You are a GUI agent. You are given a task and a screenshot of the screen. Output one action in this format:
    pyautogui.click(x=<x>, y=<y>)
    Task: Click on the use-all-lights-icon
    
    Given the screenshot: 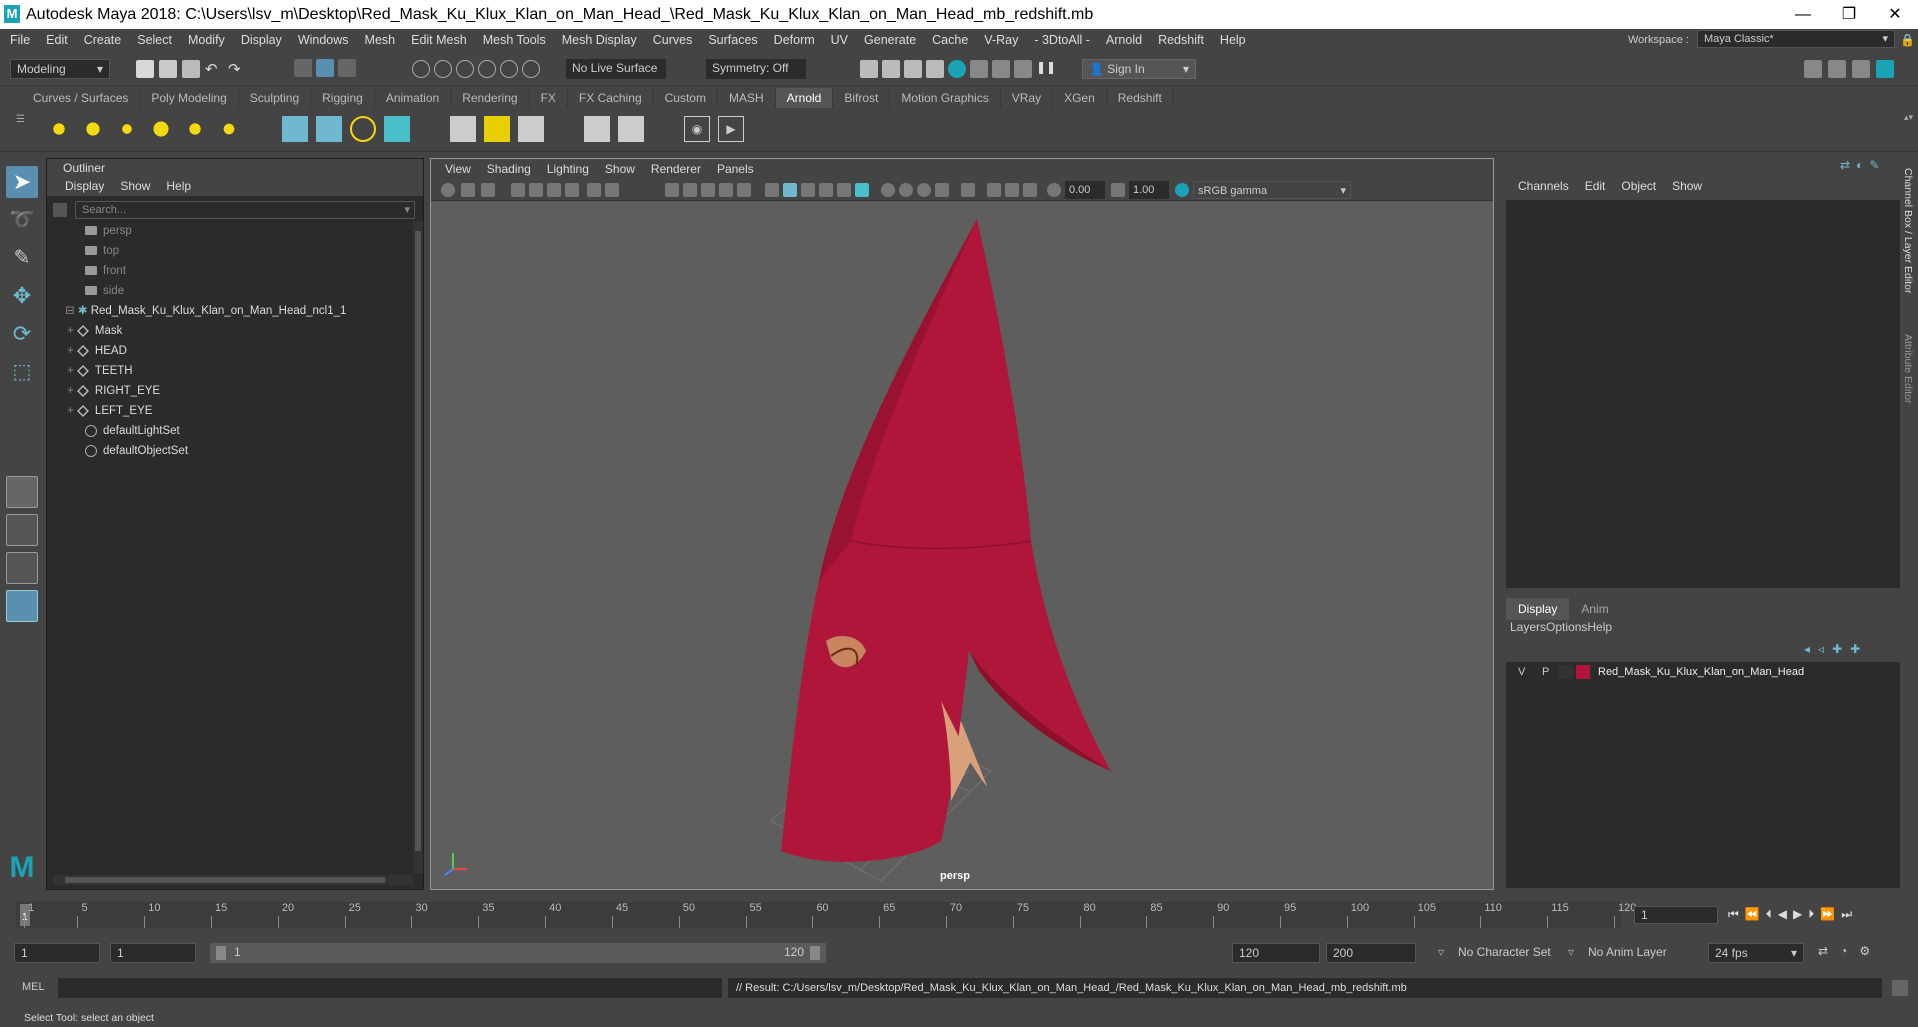 What is the action you would take?
    pyautogui.click(x=844, y=190)
    